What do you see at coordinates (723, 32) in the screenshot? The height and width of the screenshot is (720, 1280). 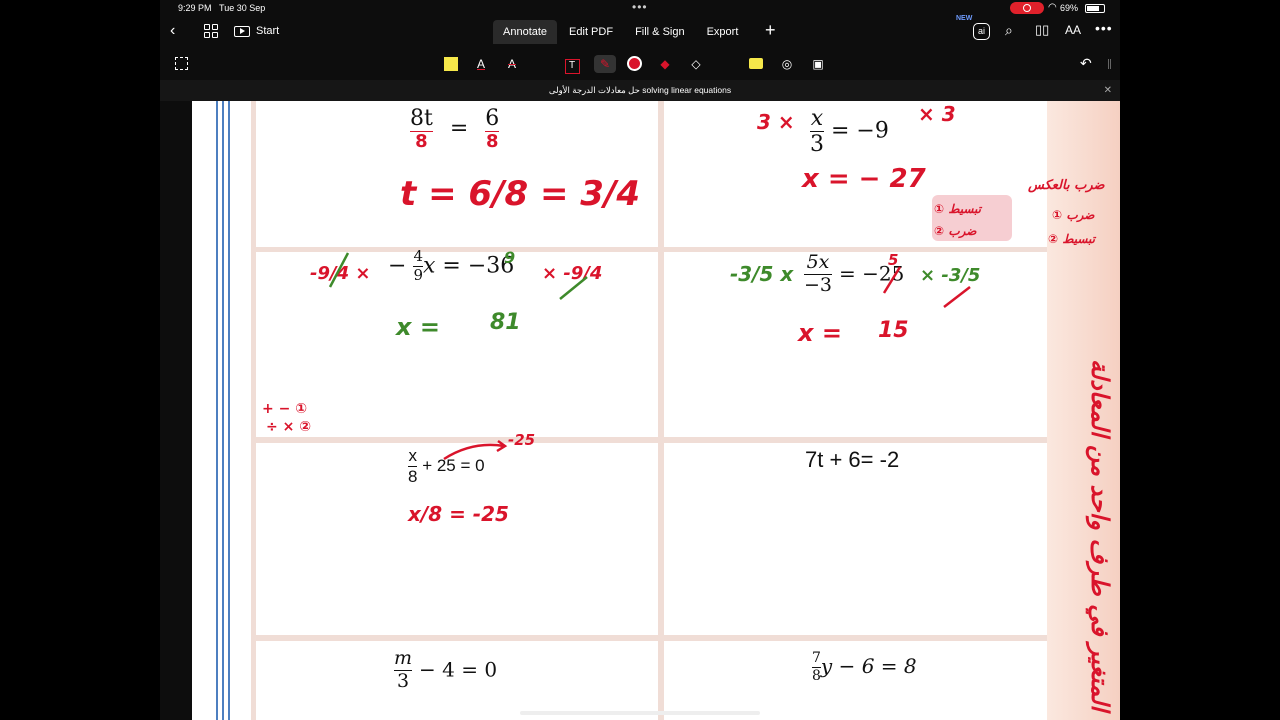 I see `tab-export: Export` at bounding box center [723, 32].